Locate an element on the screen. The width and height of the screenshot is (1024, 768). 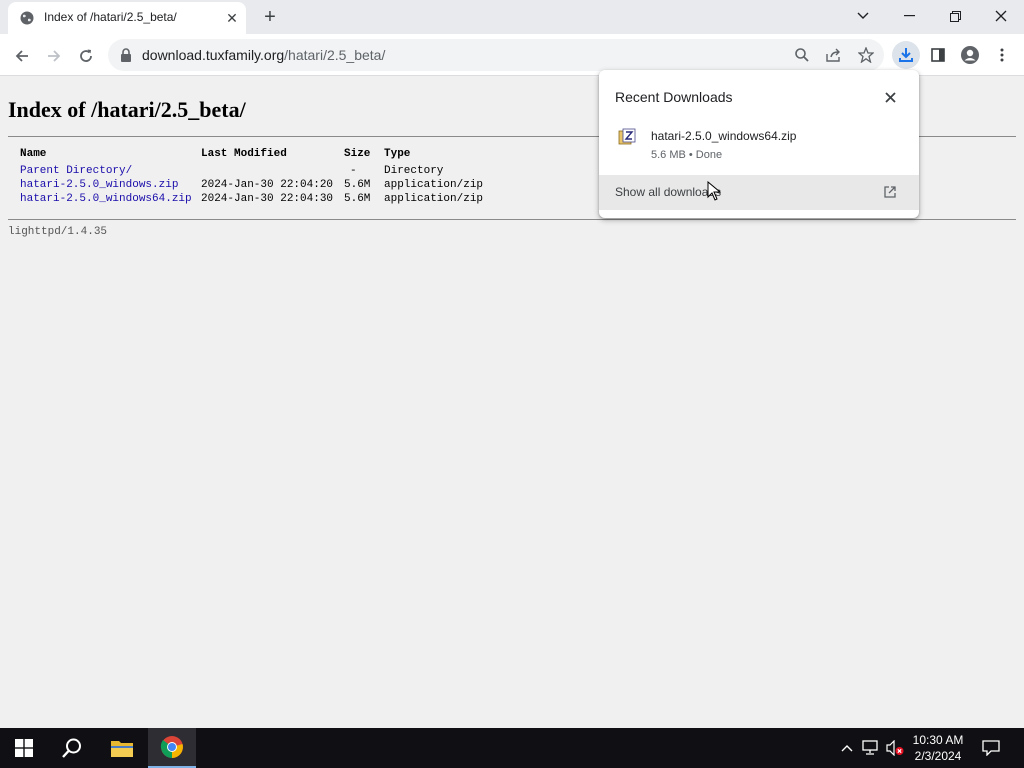
restore-button is located at coordinates (955, 16).